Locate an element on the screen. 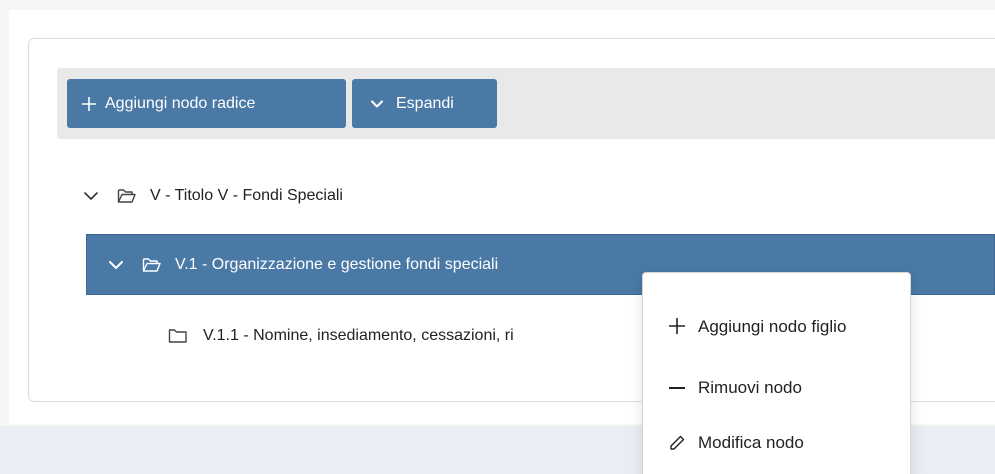  menu-item-label: Modifica nodo is located at coordinates (751, 442).